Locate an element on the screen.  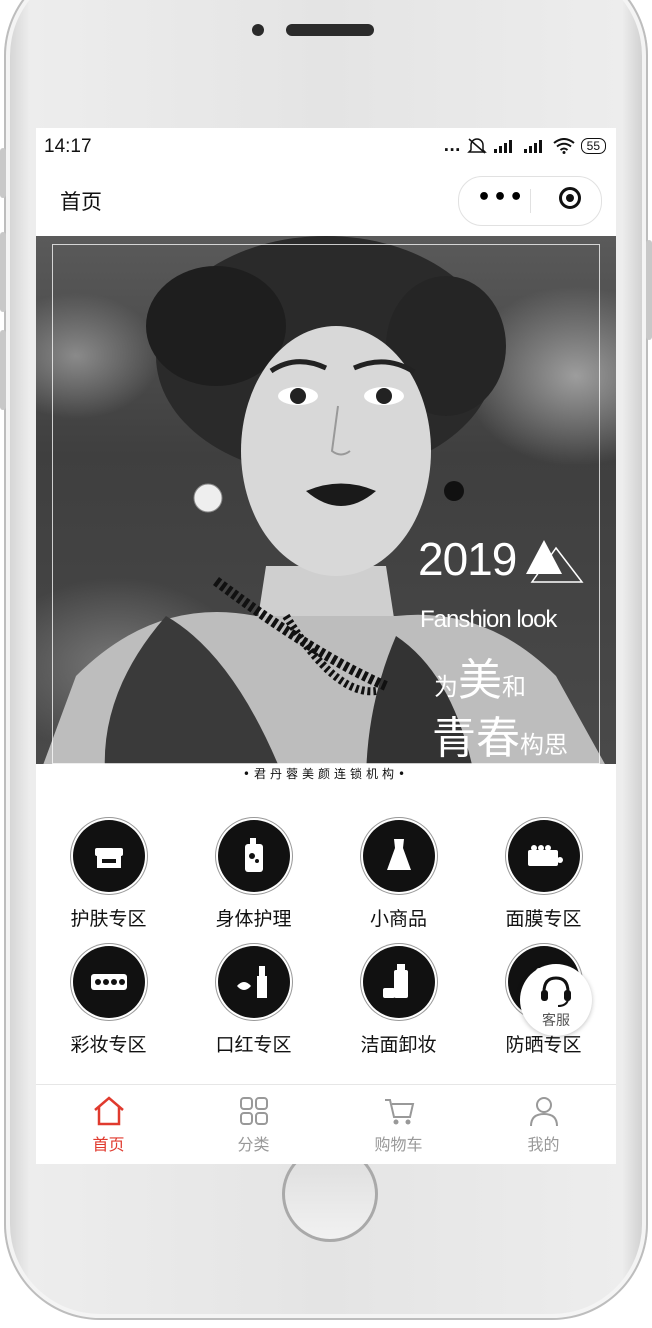
category-label: 身体护理 is located at coordinates (253, 919).